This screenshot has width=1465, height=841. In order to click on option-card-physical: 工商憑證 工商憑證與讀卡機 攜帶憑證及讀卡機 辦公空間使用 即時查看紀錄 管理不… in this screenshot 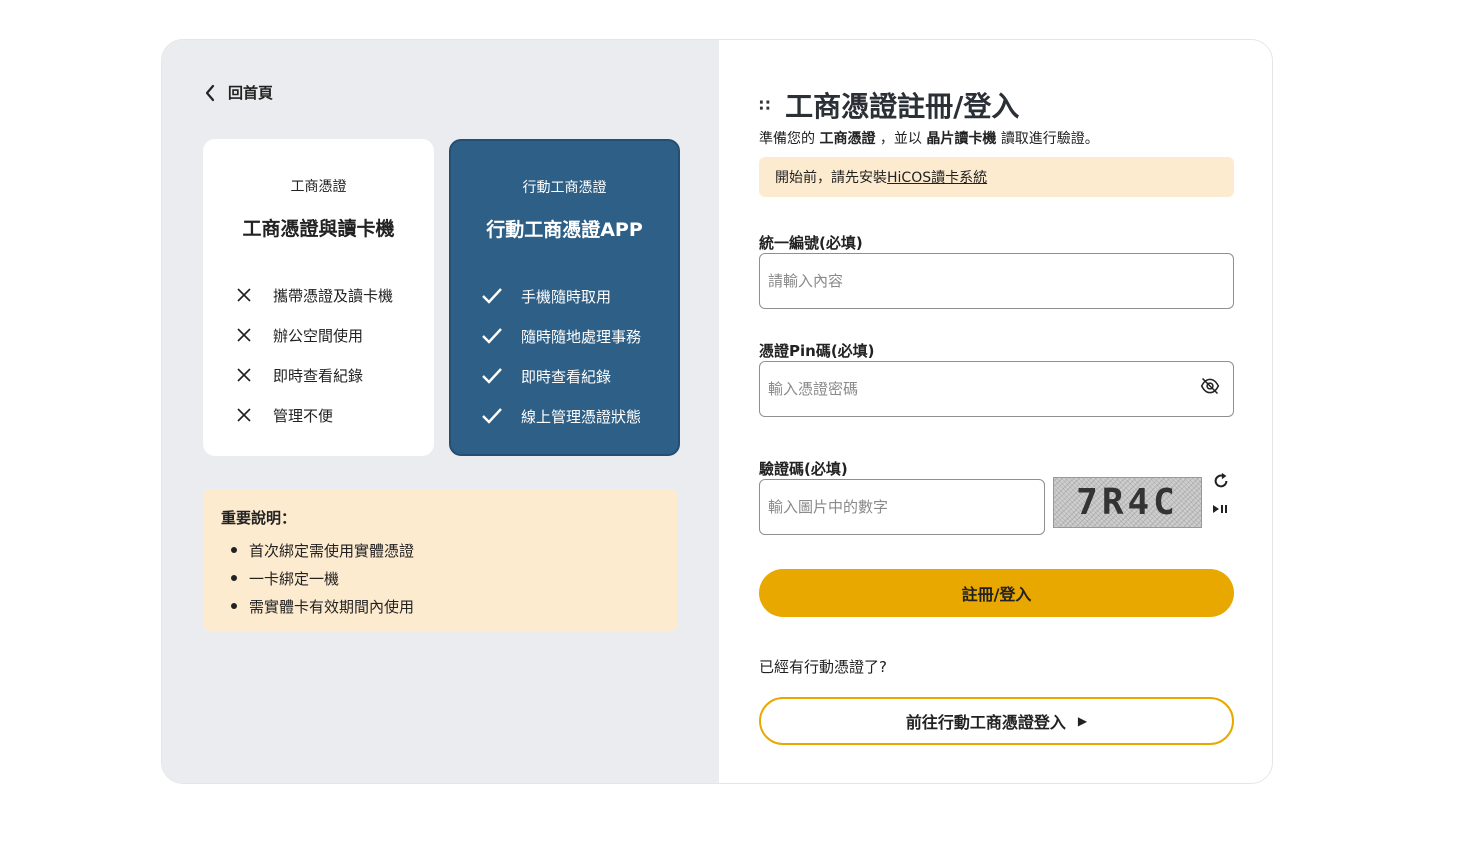, I will do `click(318, 297)`.